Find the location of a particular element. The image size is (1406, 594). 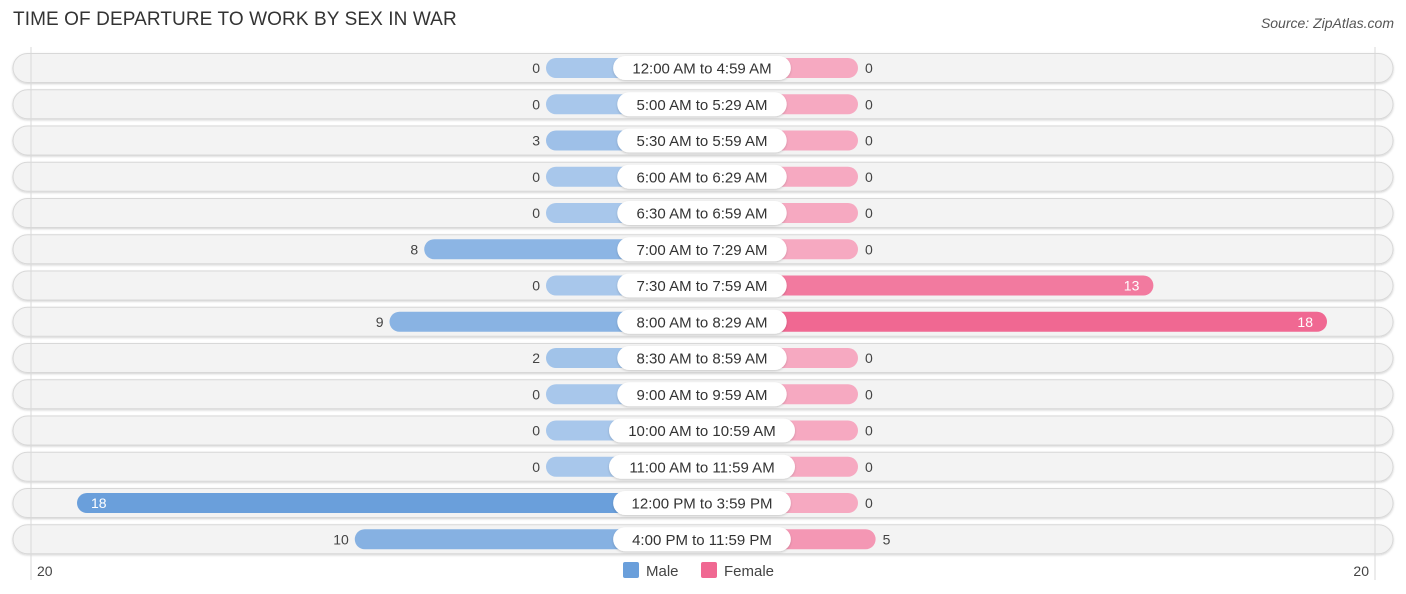

category-label: 12:00 PM to 3:59 PM is located at coordinates (702, 504).